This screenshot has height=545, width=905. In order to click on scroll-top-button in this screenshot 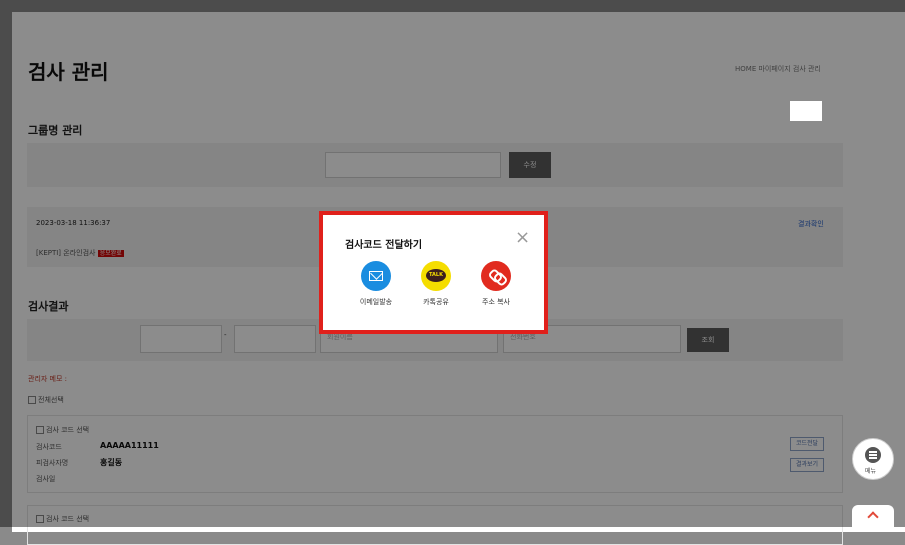, I will do `click(873, 516)`.